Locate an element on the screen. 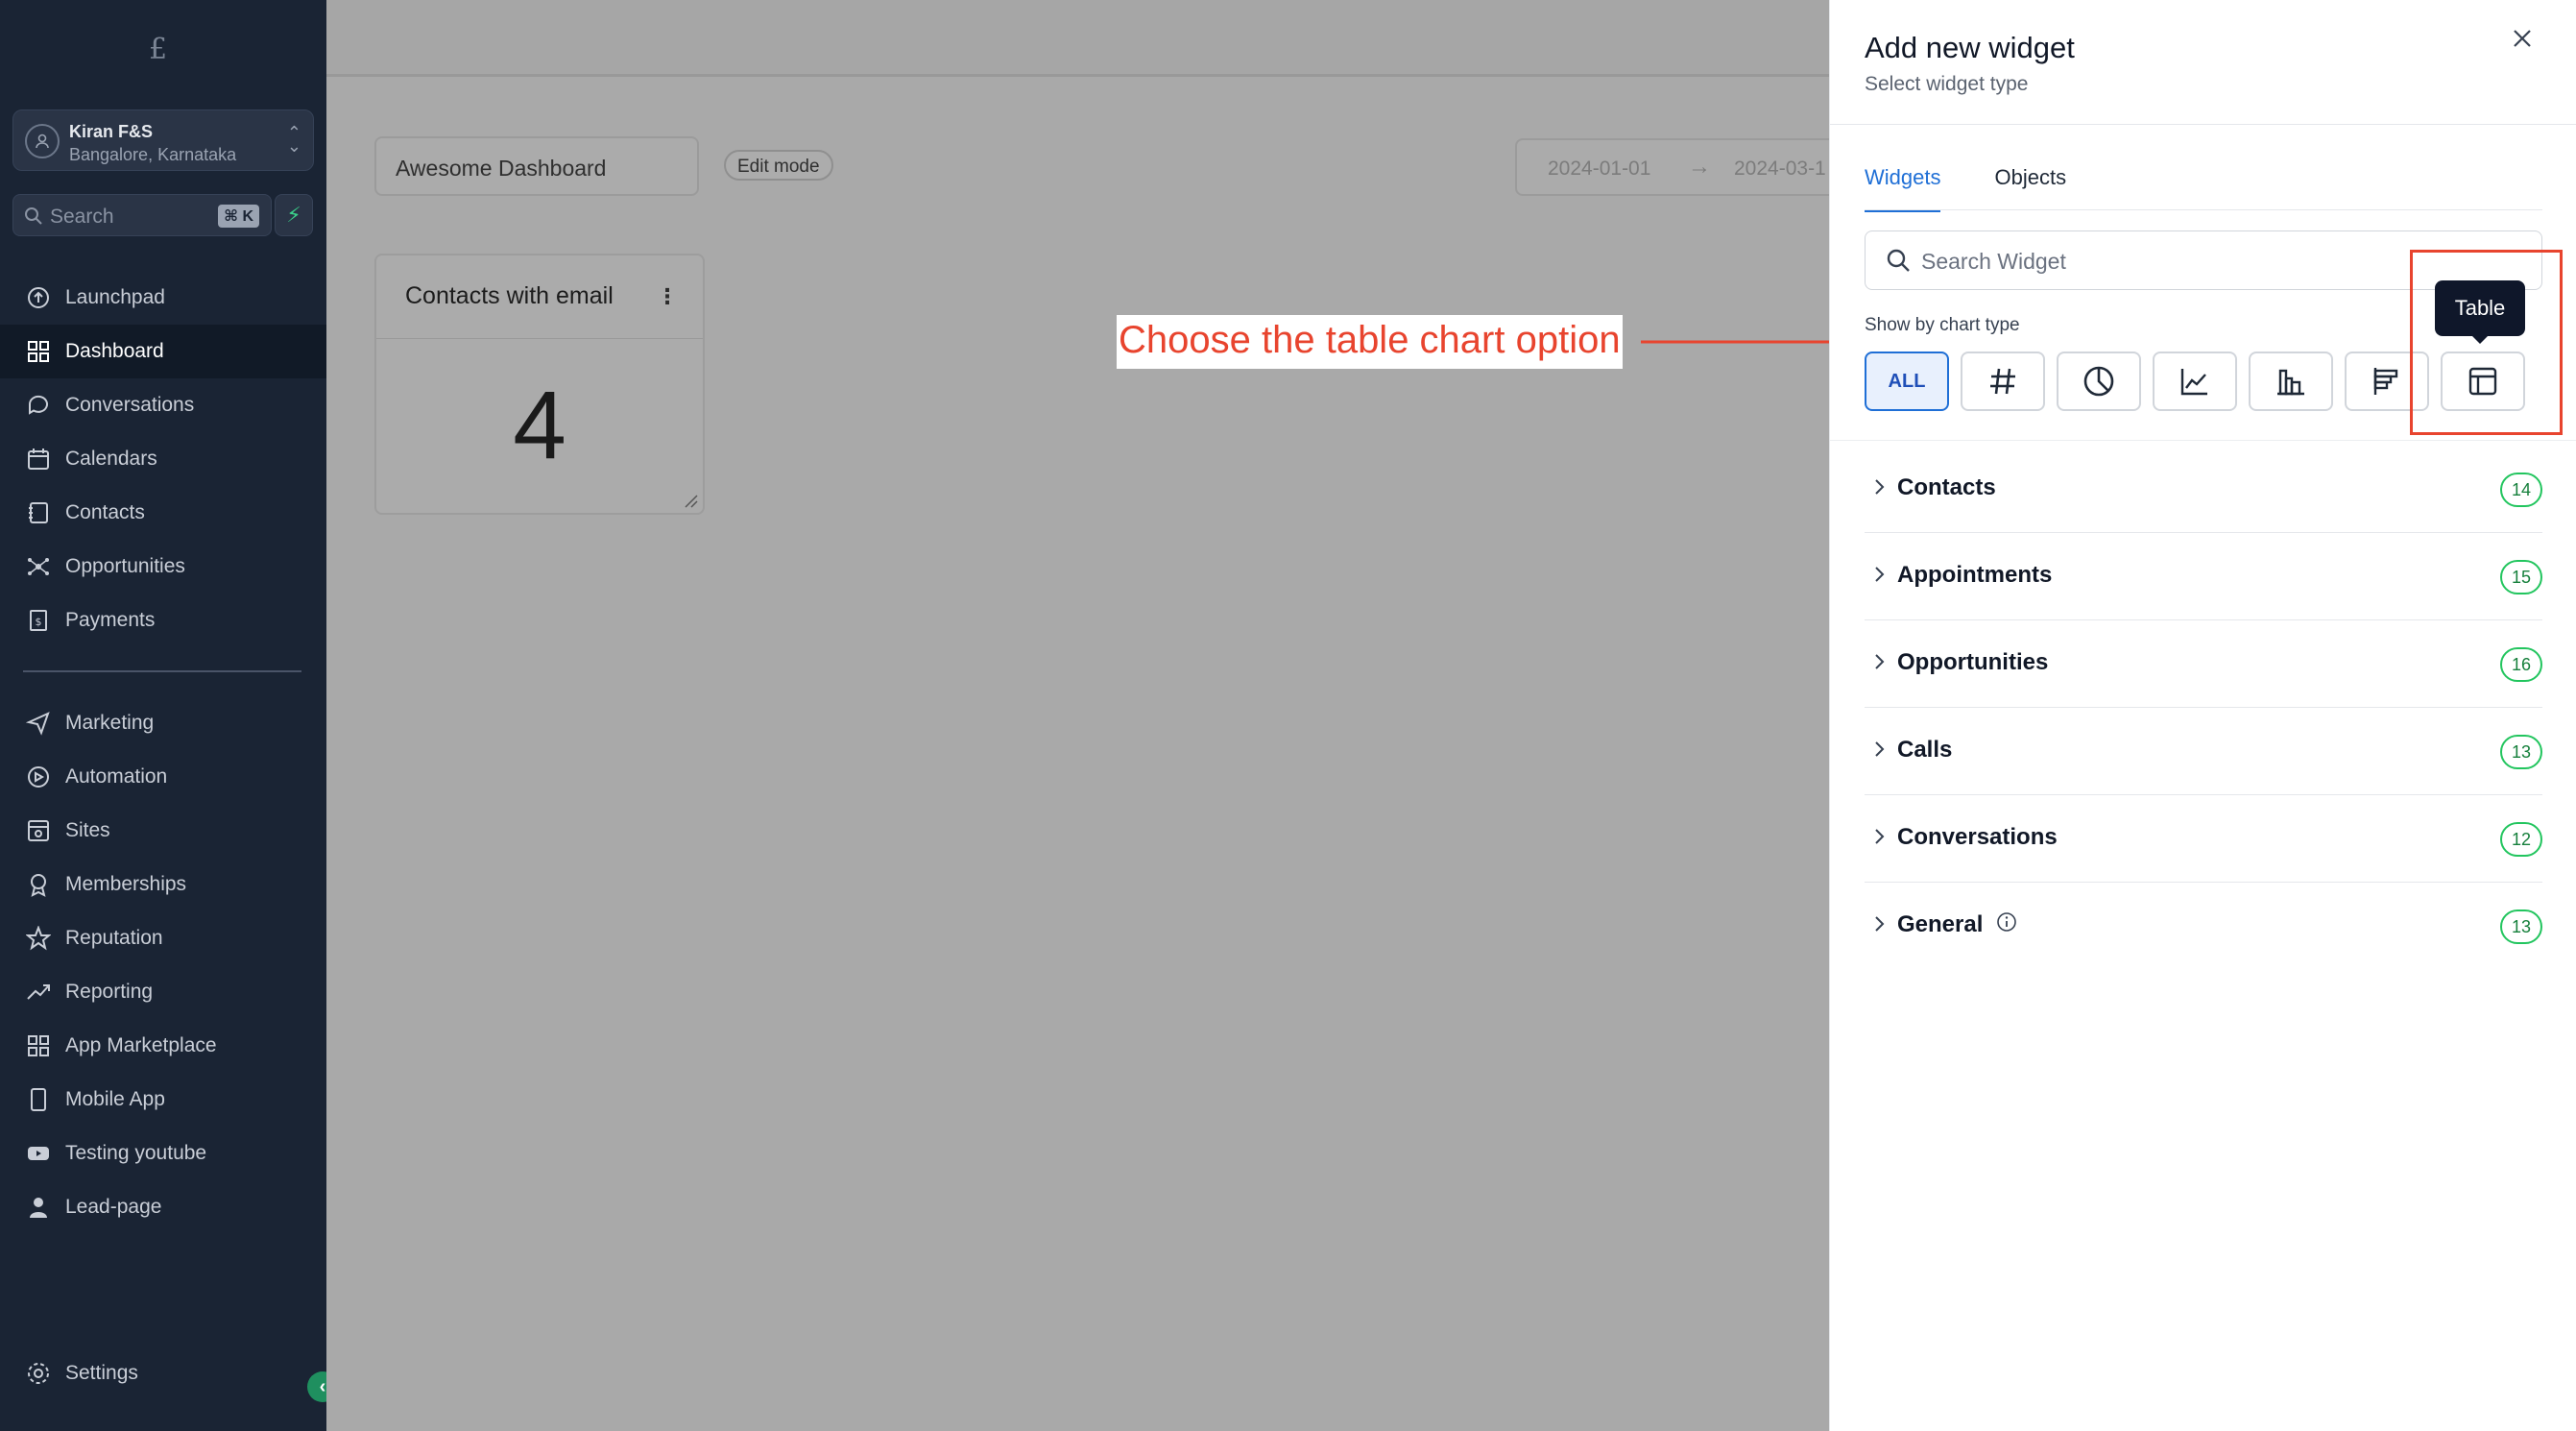 The image size is (2576, 1431). sidebar-item-label: Sites is located at coordinates (87, 830).